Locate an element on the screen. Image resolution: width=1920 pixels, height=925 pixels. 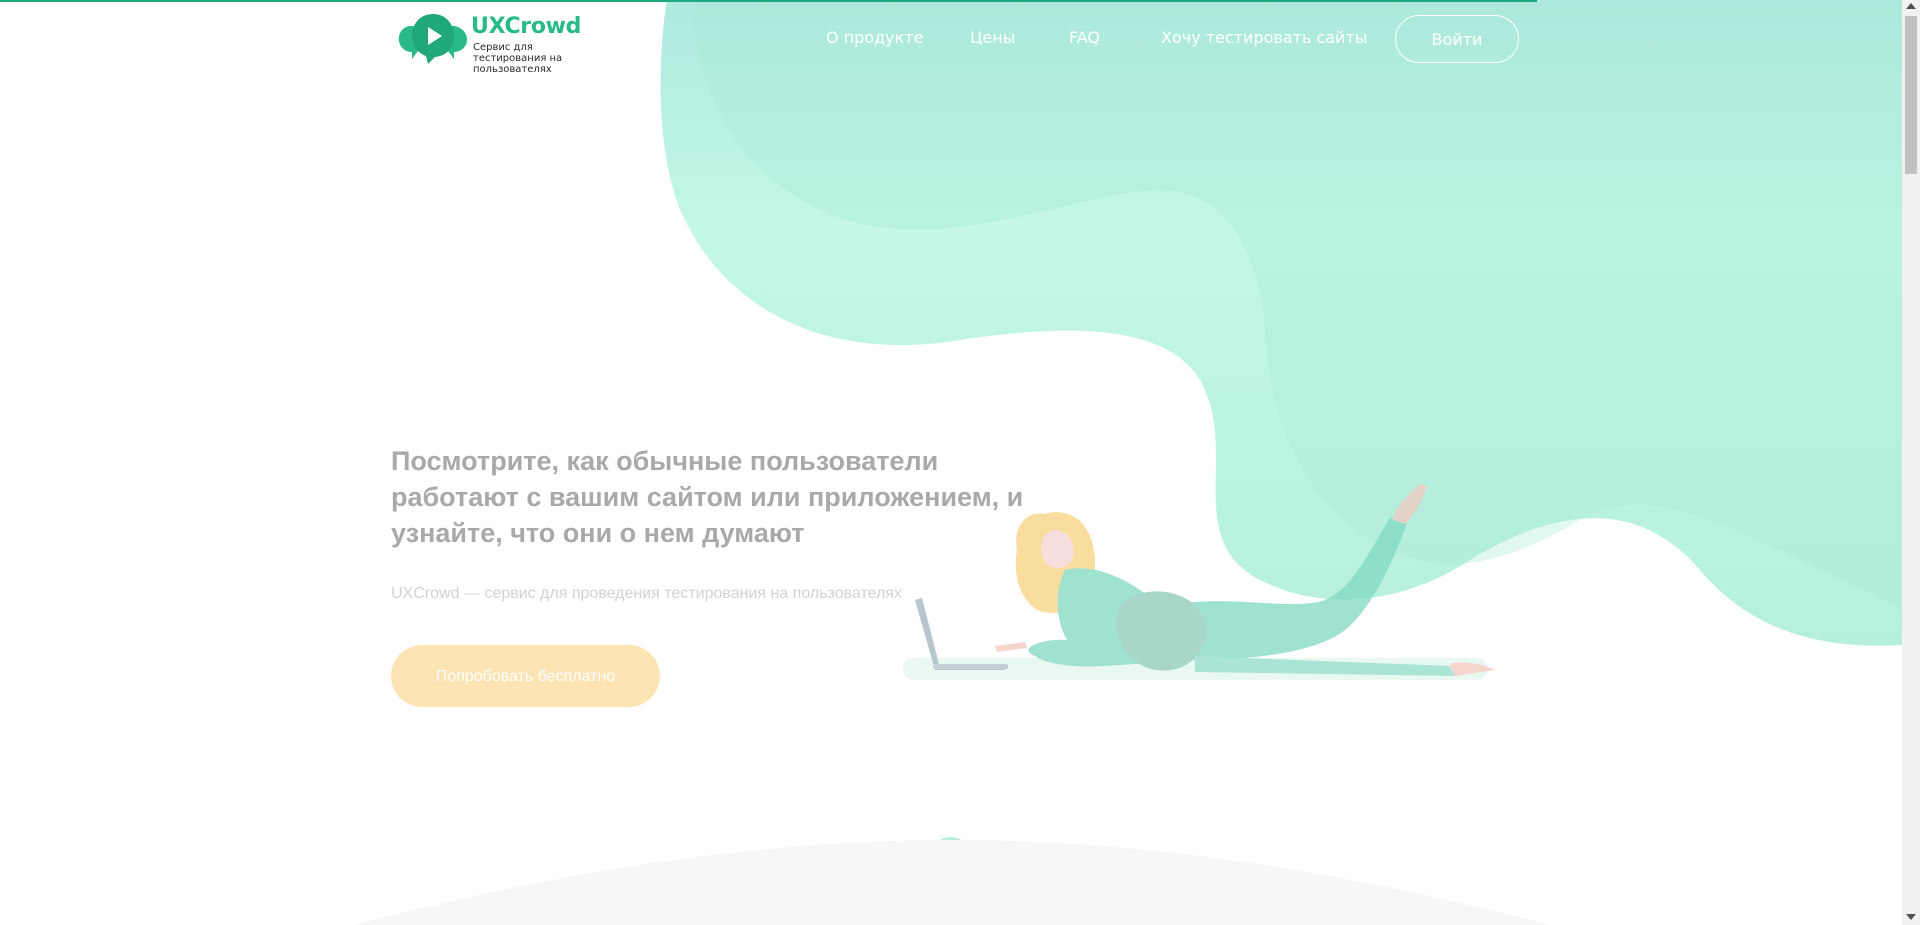
woman-with-laptop-illustration is located at coordinates (1199, 582).